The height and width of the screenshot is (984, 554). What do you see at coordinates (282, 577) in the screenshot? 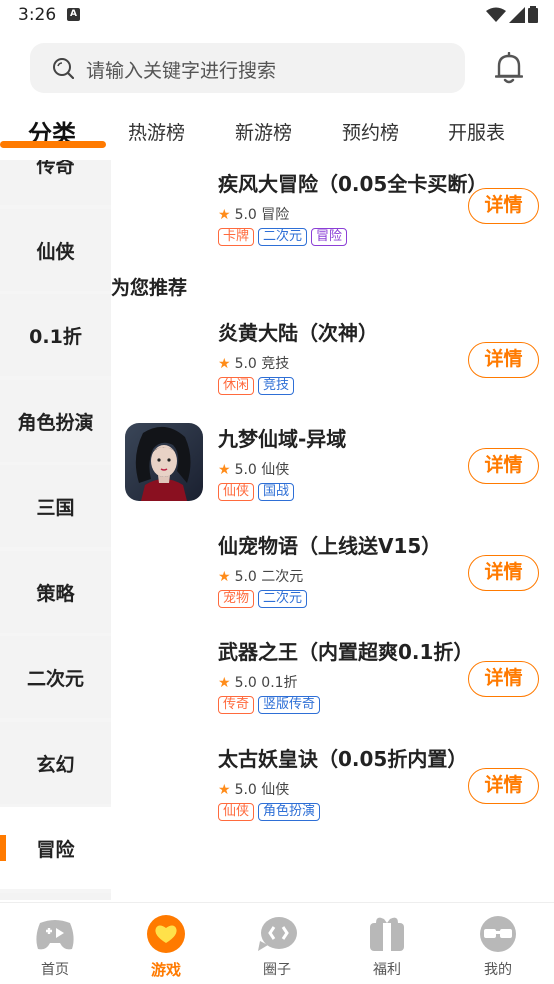
I see `game-genre: 二次元` at bounding box center [282, 577].